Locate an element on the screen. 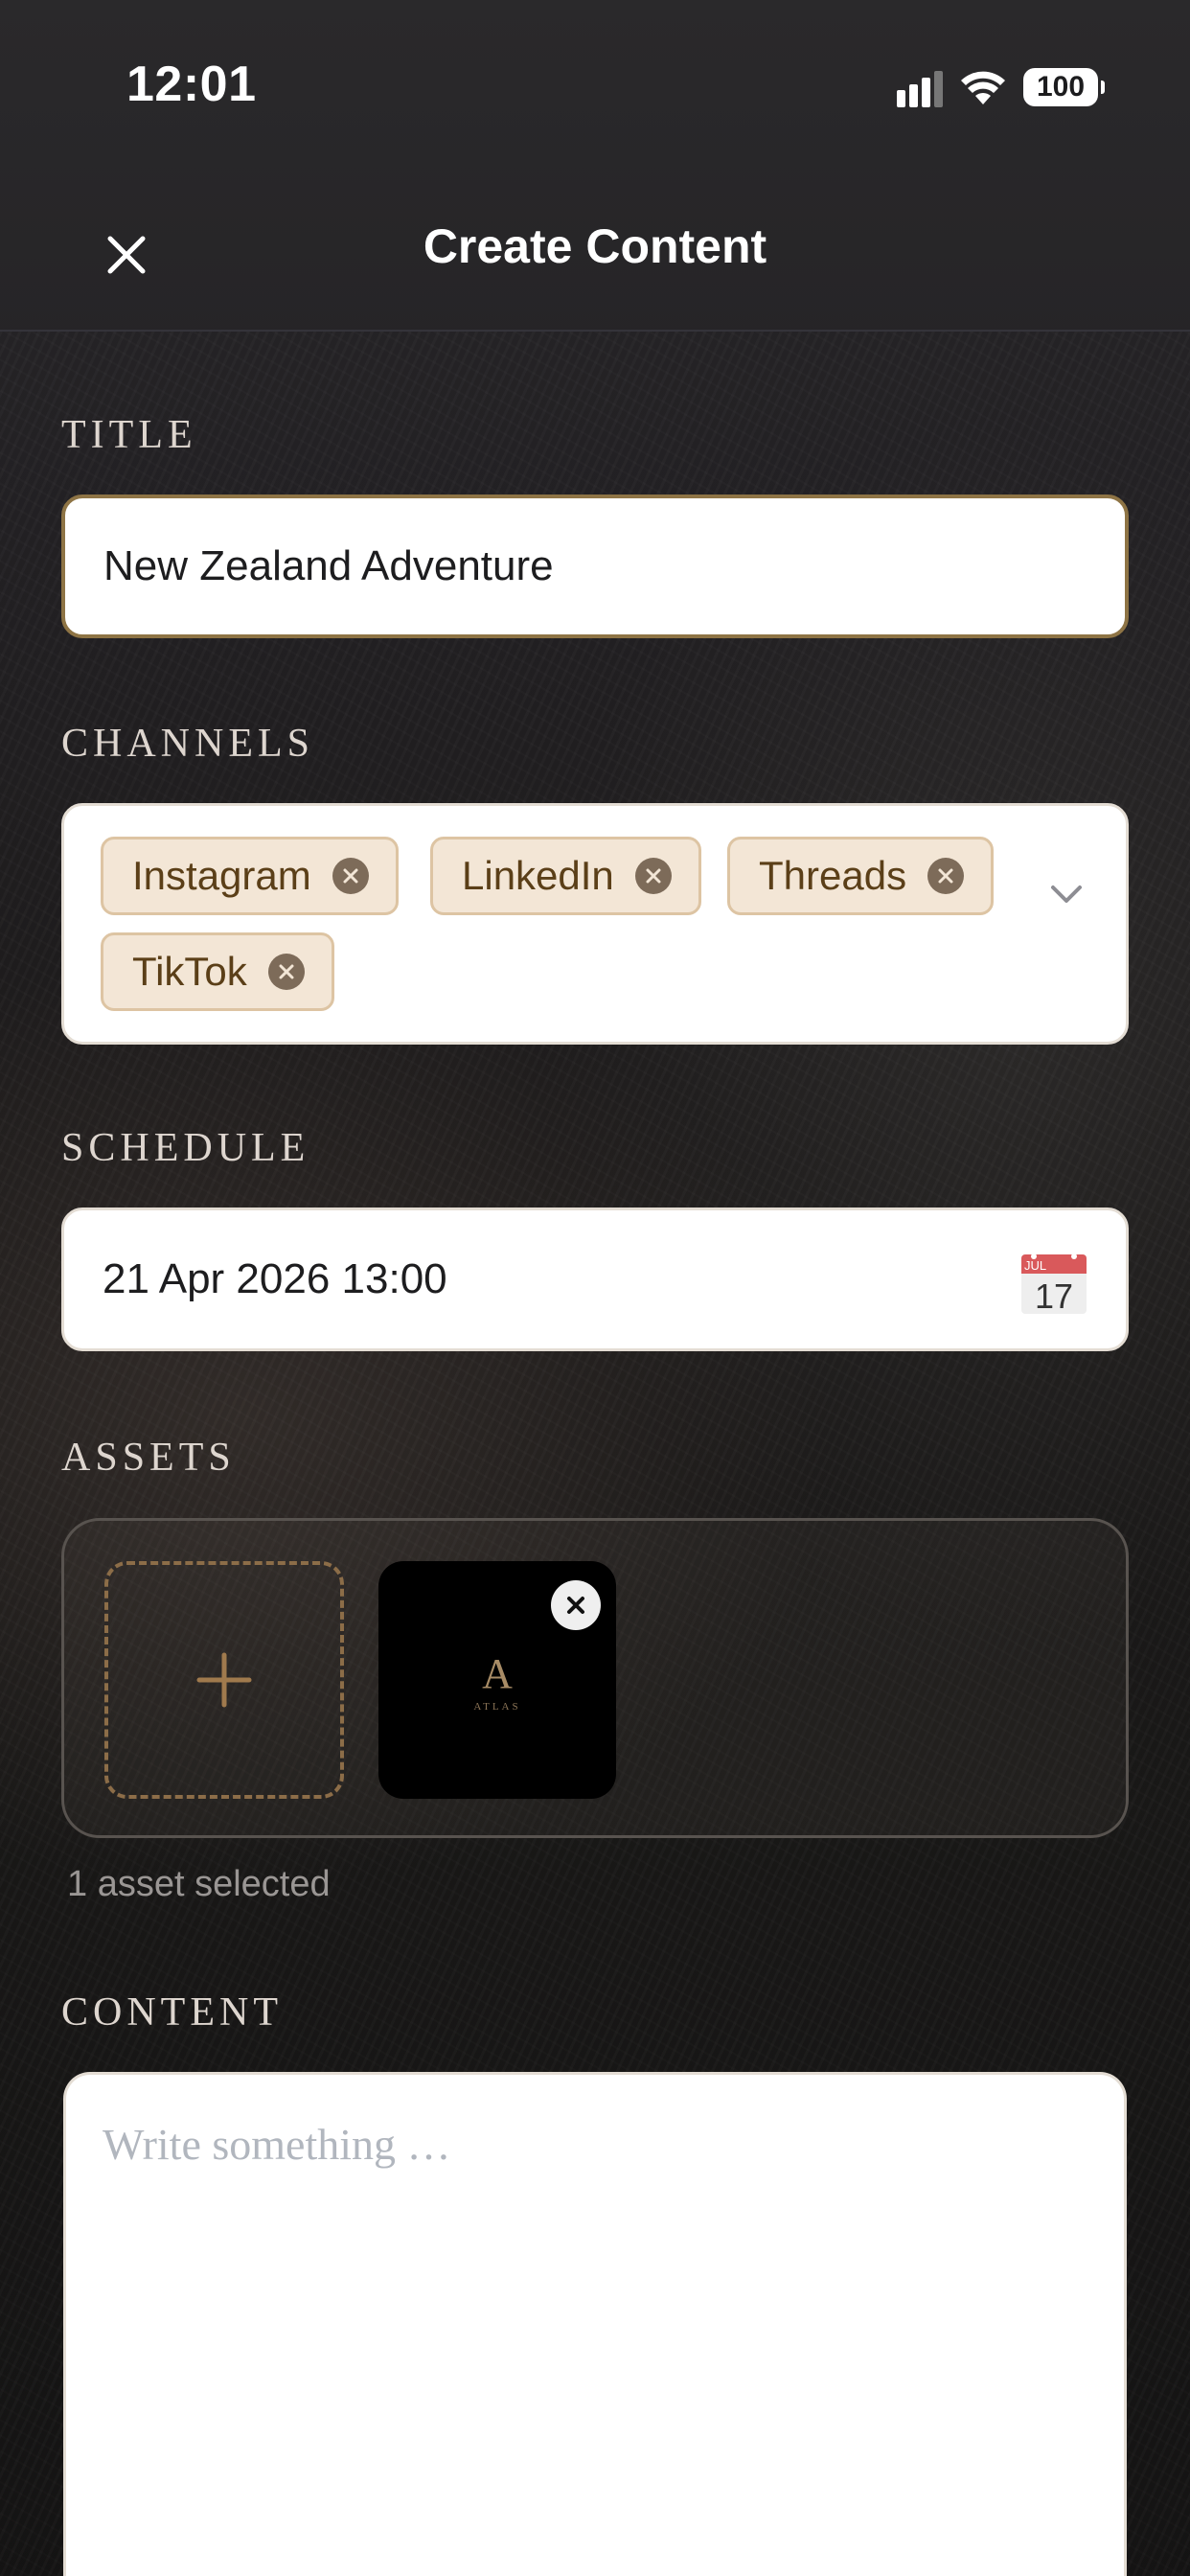 The image size is (1190, 2576). status-icons: 100 is located at coordinates (1001, 87).